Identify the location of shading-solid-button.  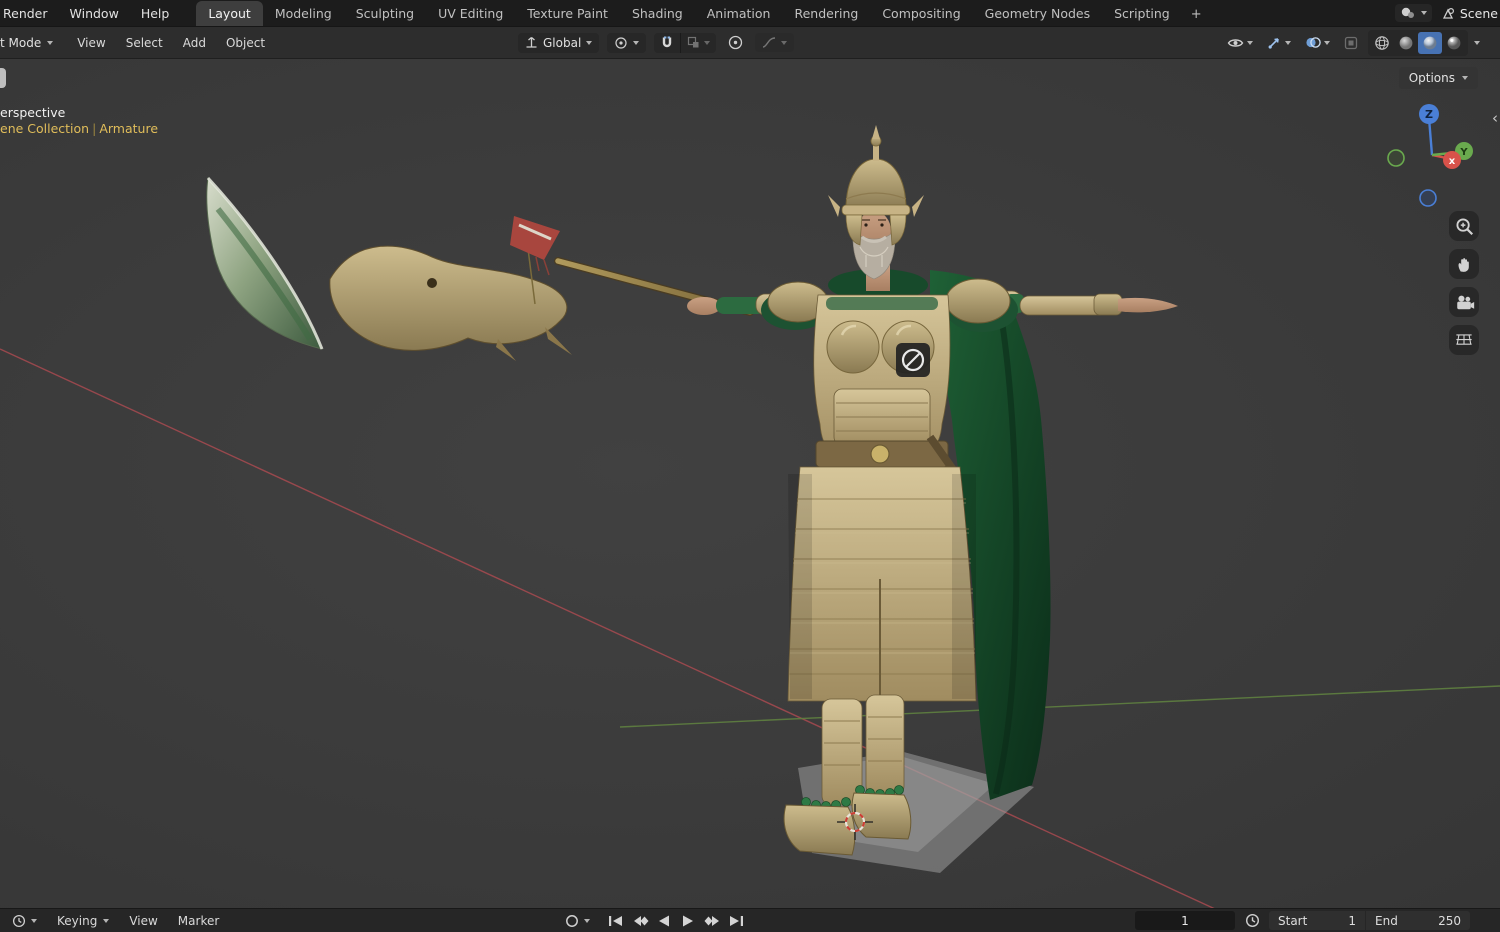
(1406, 43).